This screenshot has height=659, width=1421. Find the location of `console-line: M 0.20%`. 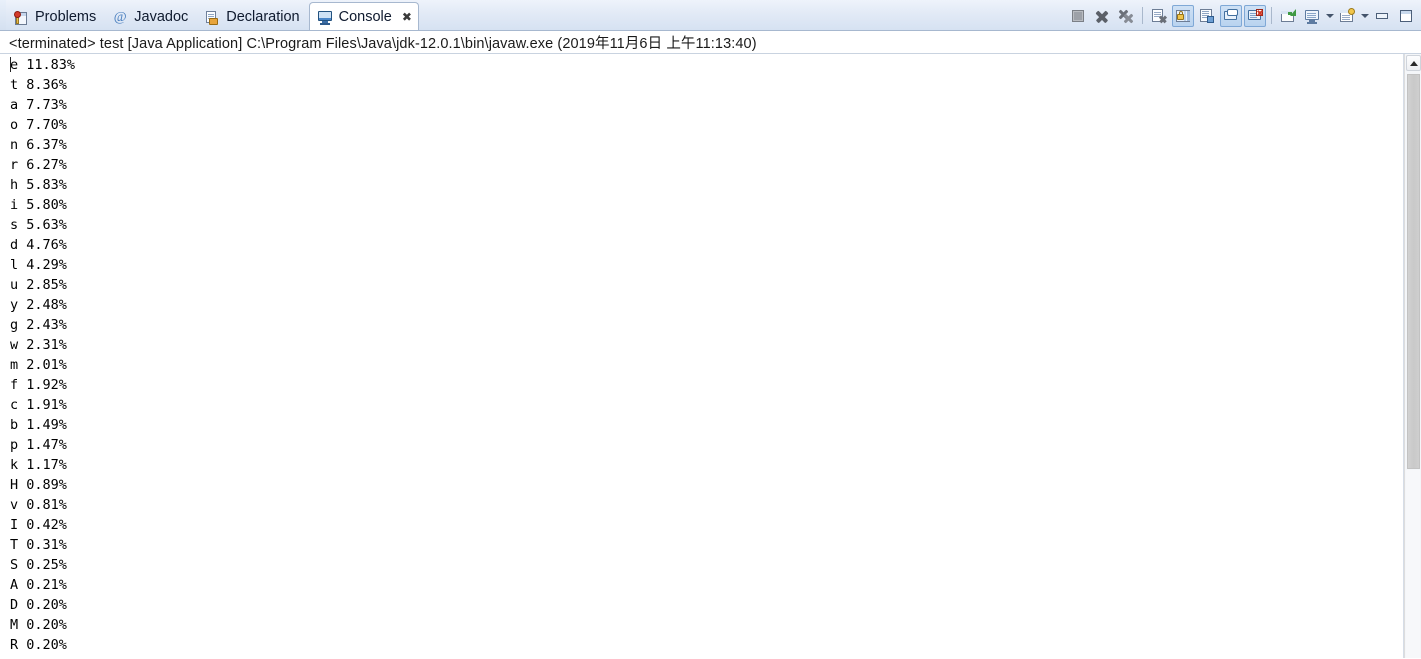

console-line: M 0.20% is located at coordinates (38, 625).